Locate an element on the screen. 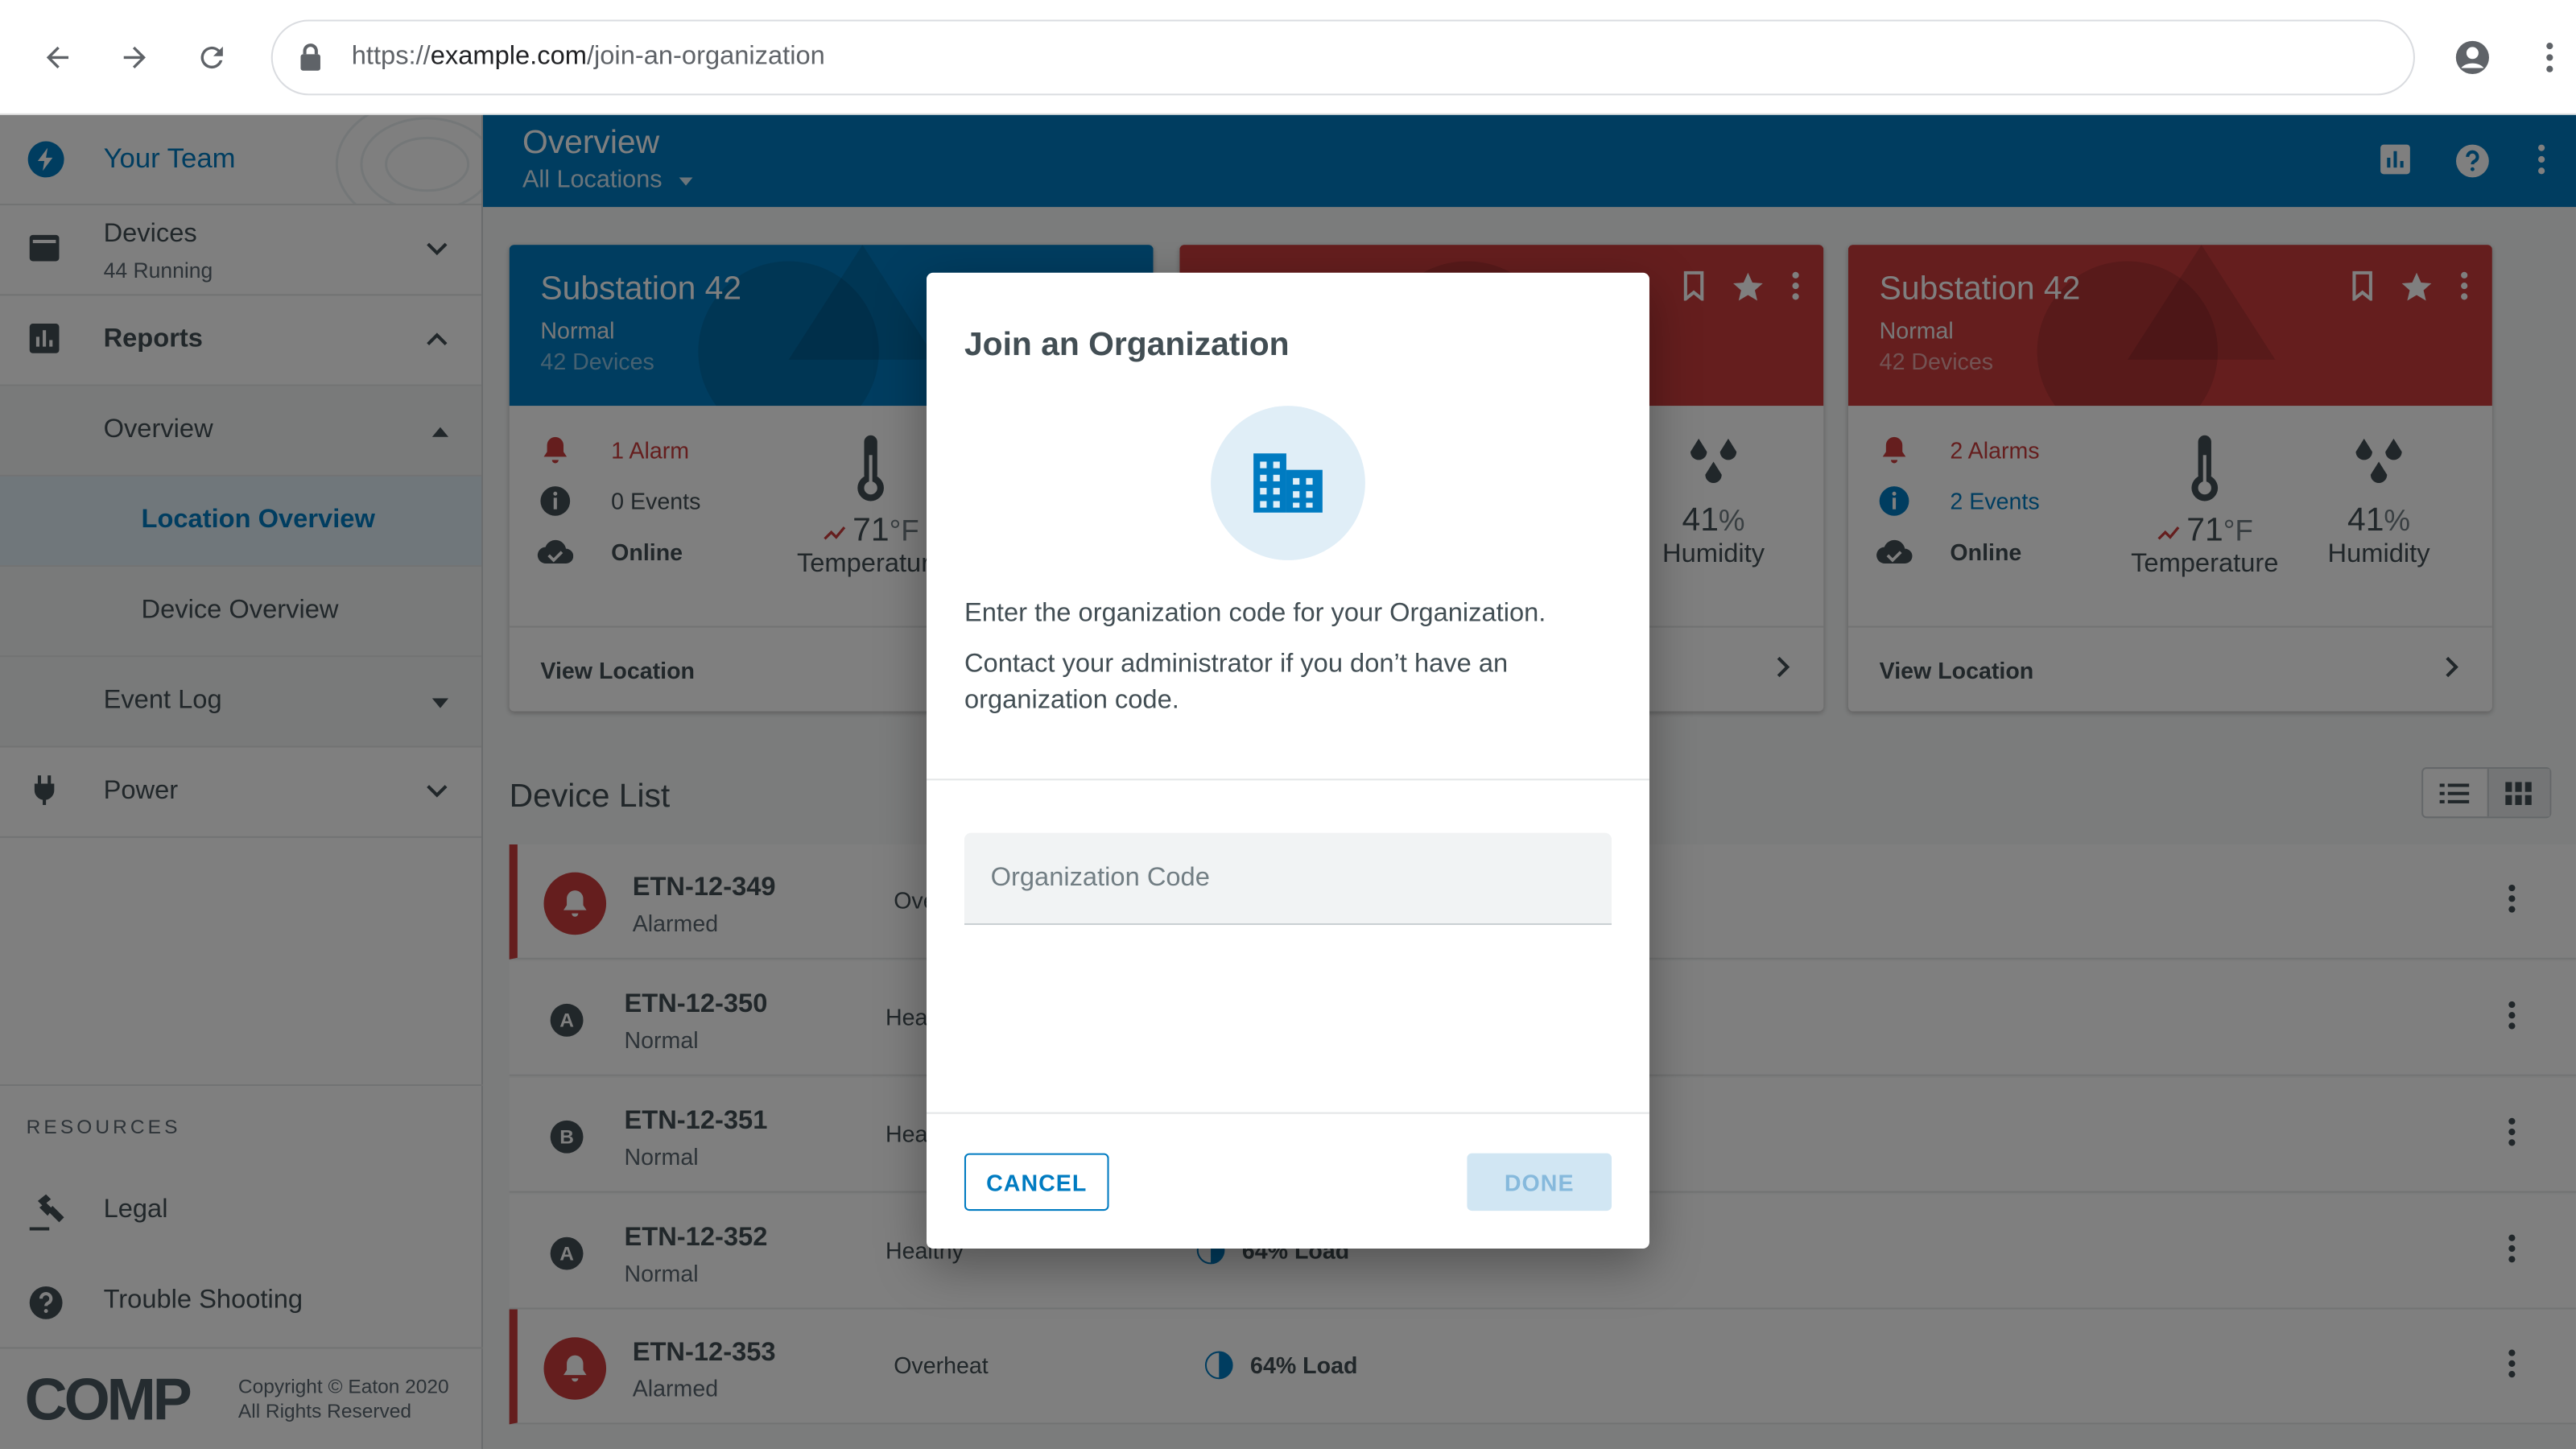 The height and width of the screenshot is (1449, 2576). url-path: /join-an-organization is located at coordinates (705, 57).